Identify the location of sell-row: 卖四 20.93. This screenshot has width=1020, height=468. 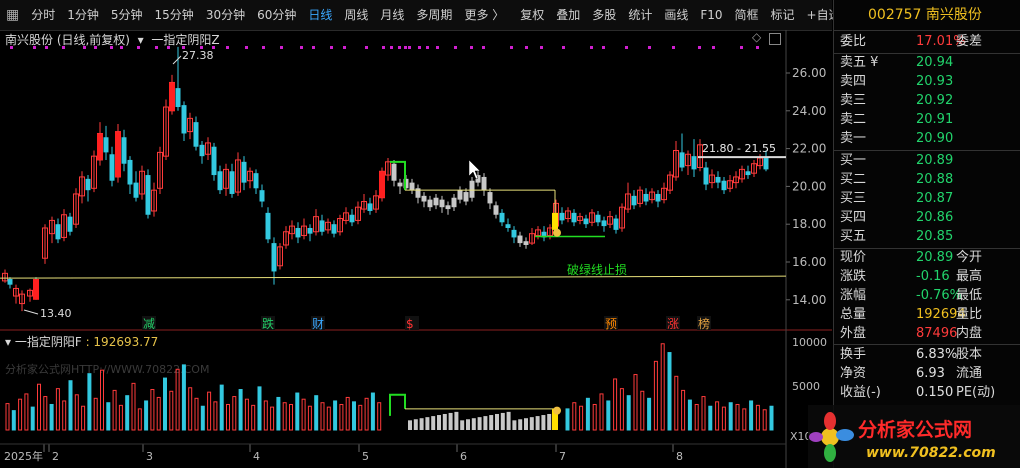
(927, 81).